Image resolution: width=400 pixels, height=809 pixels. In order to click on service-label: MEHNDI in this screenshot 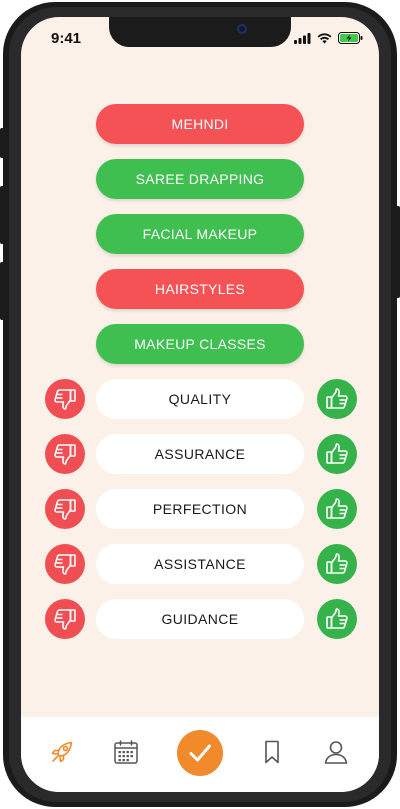, I will do `click(200, 124)`.